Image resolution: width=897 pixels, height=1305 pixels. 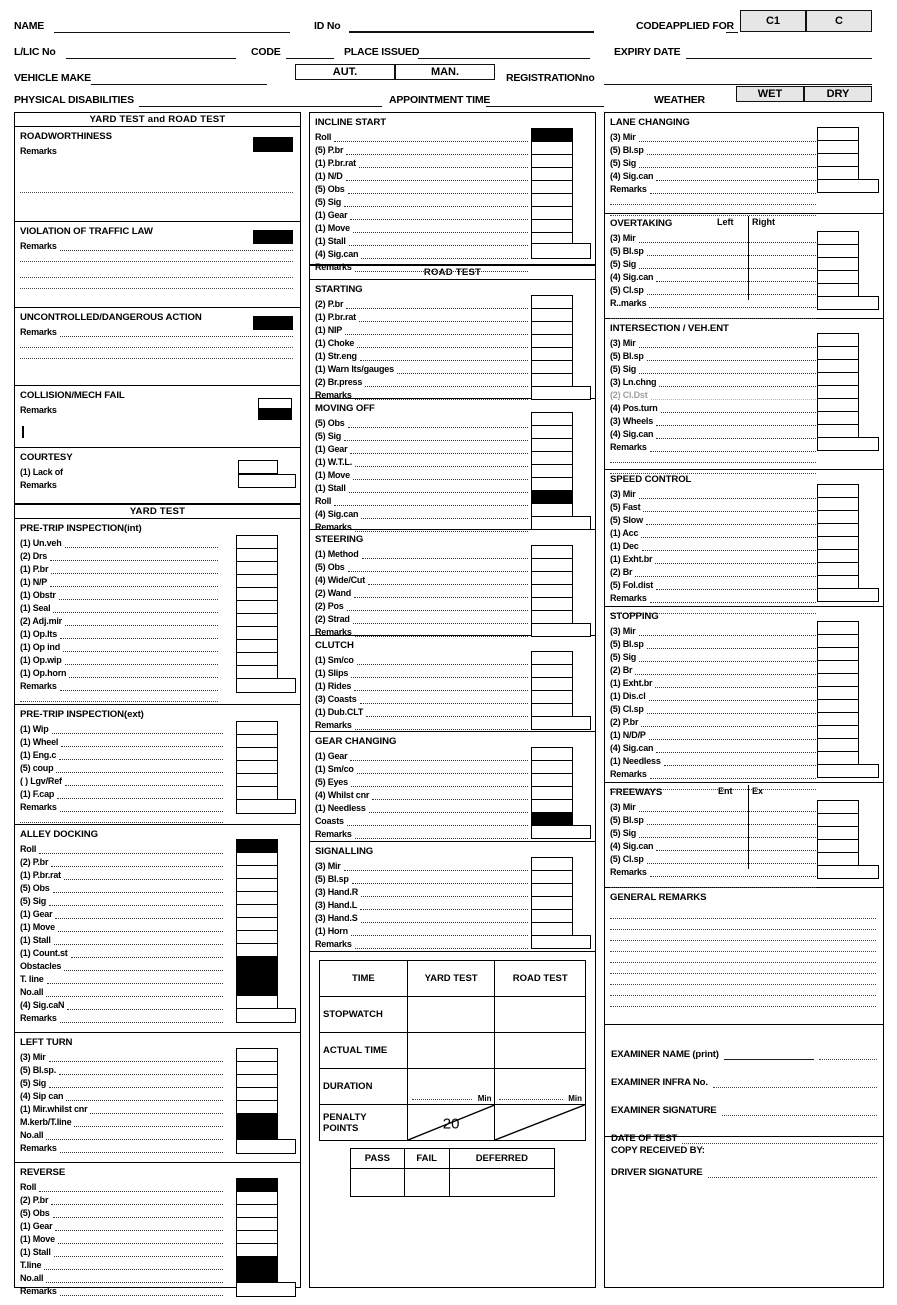 What do you see at coordinates (422, 460) in the screenshot?
I see `list-item: (1) W.T.L.` at bounding box center [422, 460].